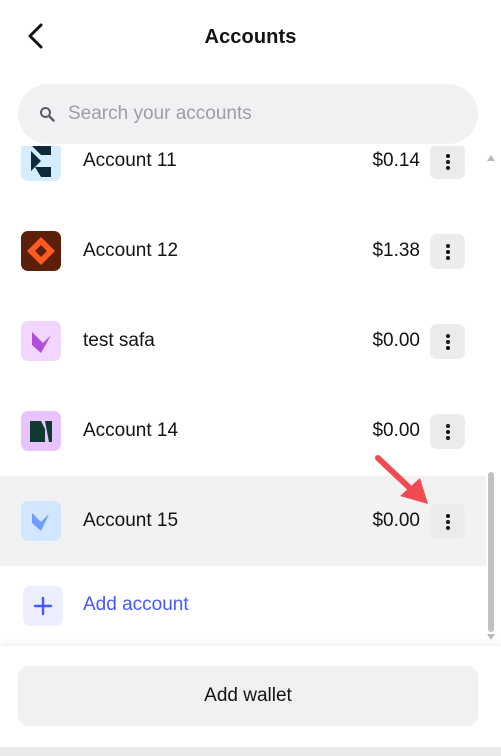  I want to click on scroll-down-arrow-icon, so click(491, 637).